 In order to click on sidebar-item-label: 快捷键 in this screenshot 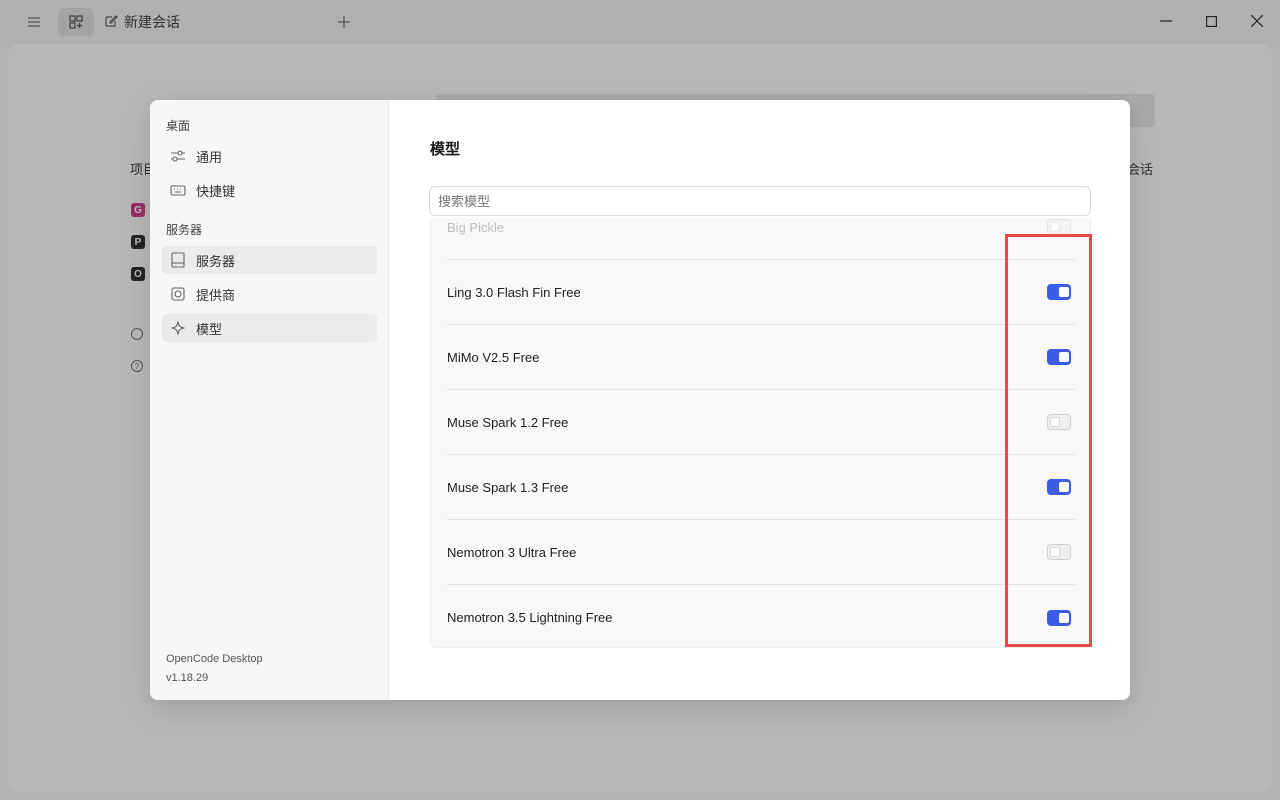, I will do `click(216, 191)`.